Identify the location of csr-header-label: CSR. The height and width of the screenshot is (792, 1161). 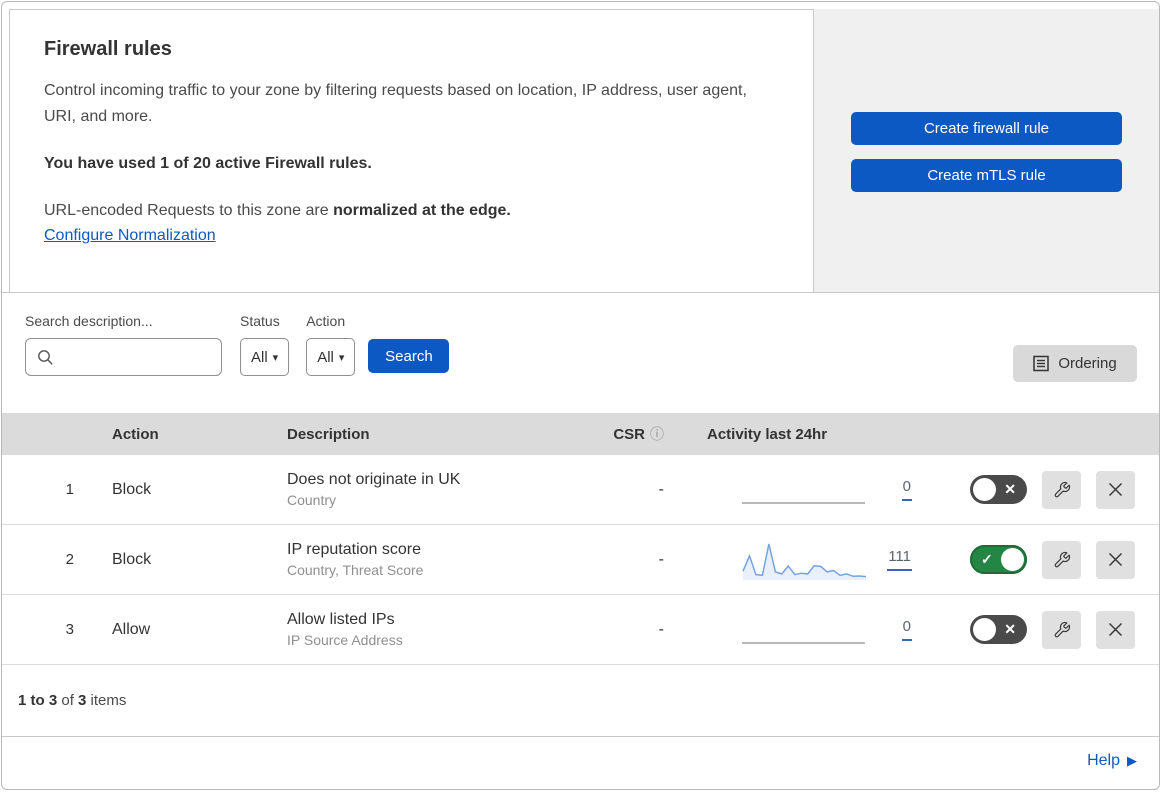
(629, 434).